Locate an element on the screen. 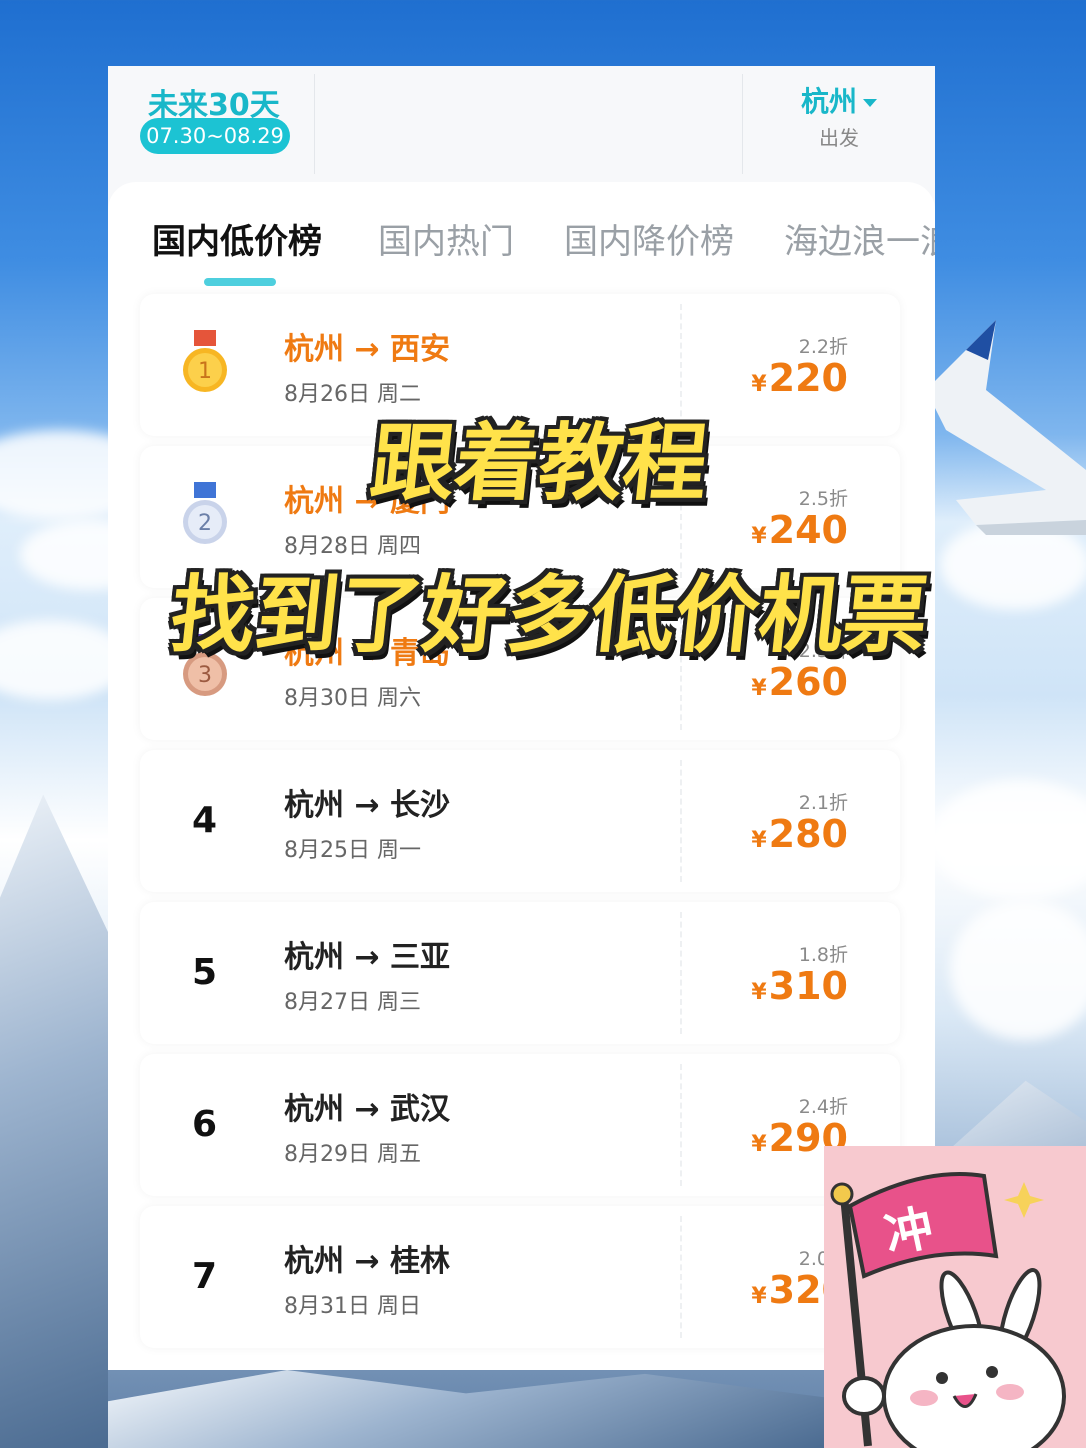 This screenshot has width=1086, height=1448. silver-medal-icon: 2 is located at coordinates (205, 513).